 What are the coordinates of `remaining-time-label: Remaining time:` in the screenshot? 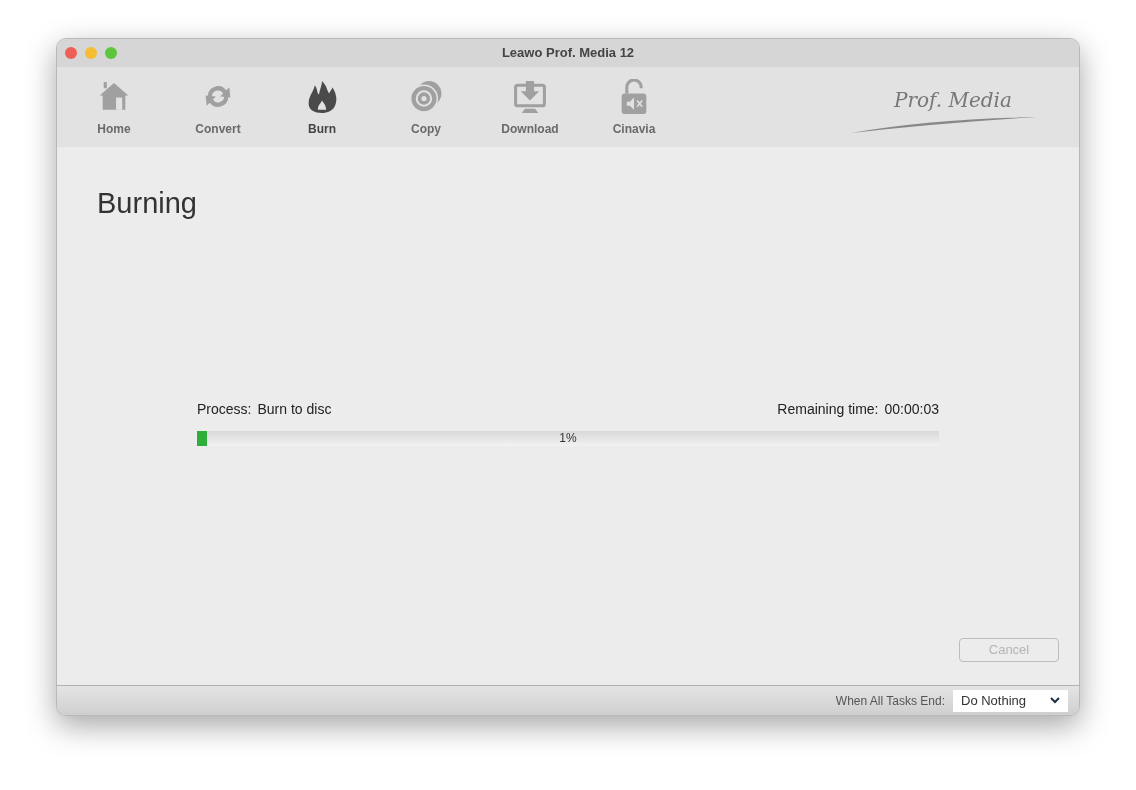 It's located at (828, 409).